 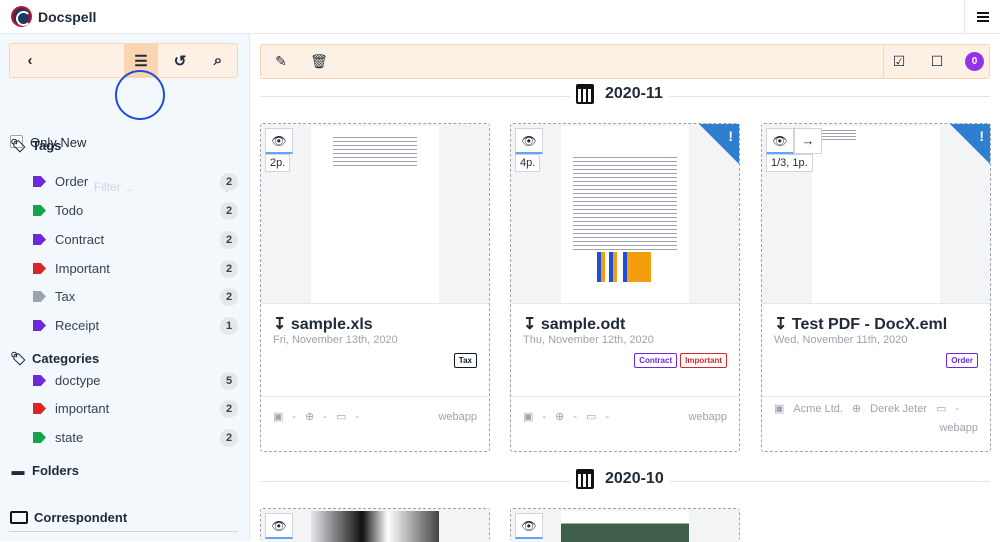 I want to click on item-title: ↧ Test PDF - DocX.eml, so click(x=860, y=324).